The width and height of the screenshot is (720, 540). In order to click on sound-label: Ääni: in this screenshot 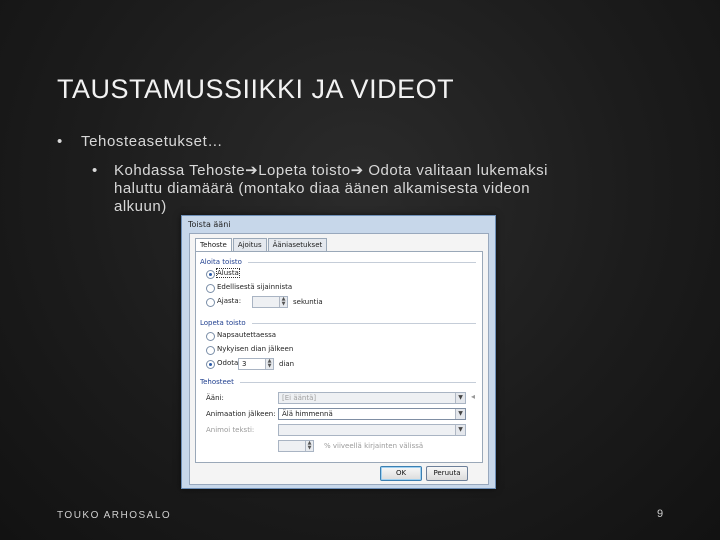, I will do `click(215, 398)`.